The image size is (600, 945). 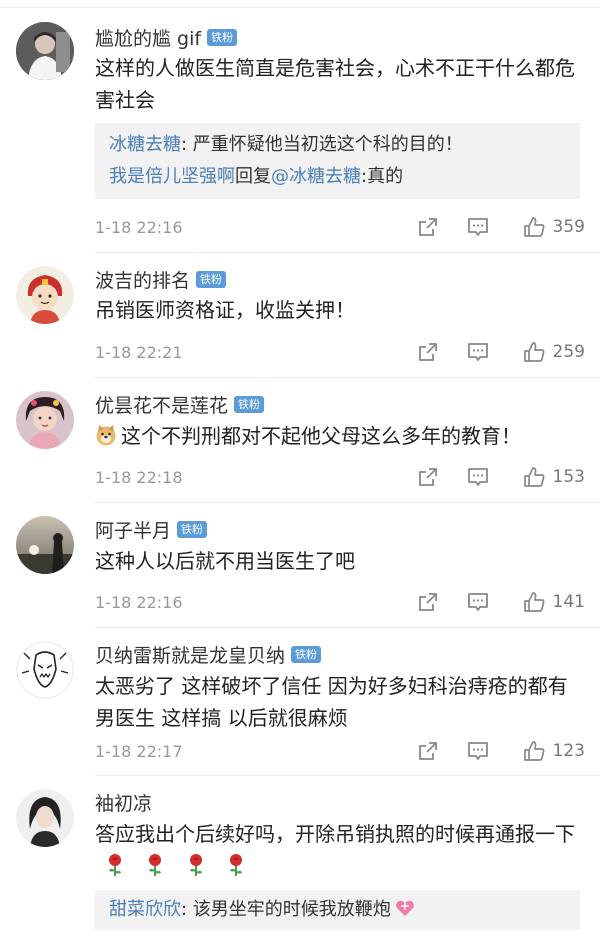 I want to click on username: 尴尬的尴 gif, so click(x=148, y=37).